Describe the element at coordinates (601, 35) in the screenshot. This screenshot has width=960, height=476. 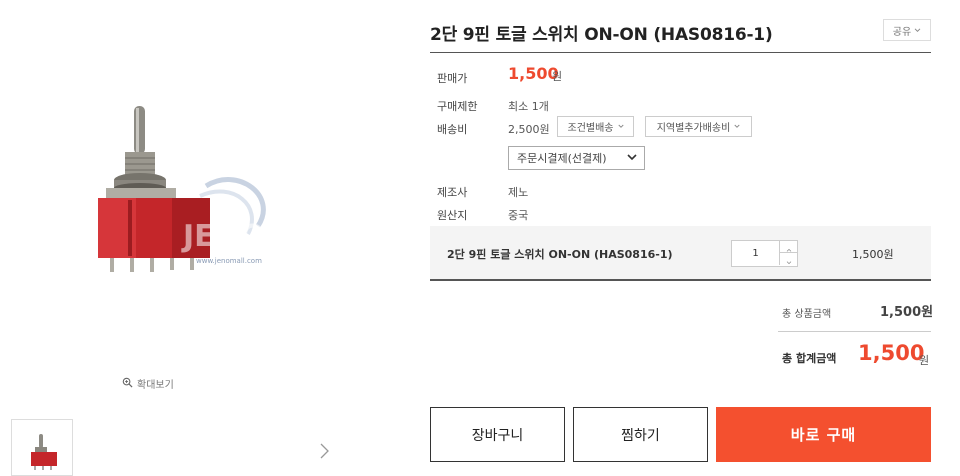
I see `product-title: 2단 9핀 토글 스위치 ON-ON (HAS0816-1)` at that location.